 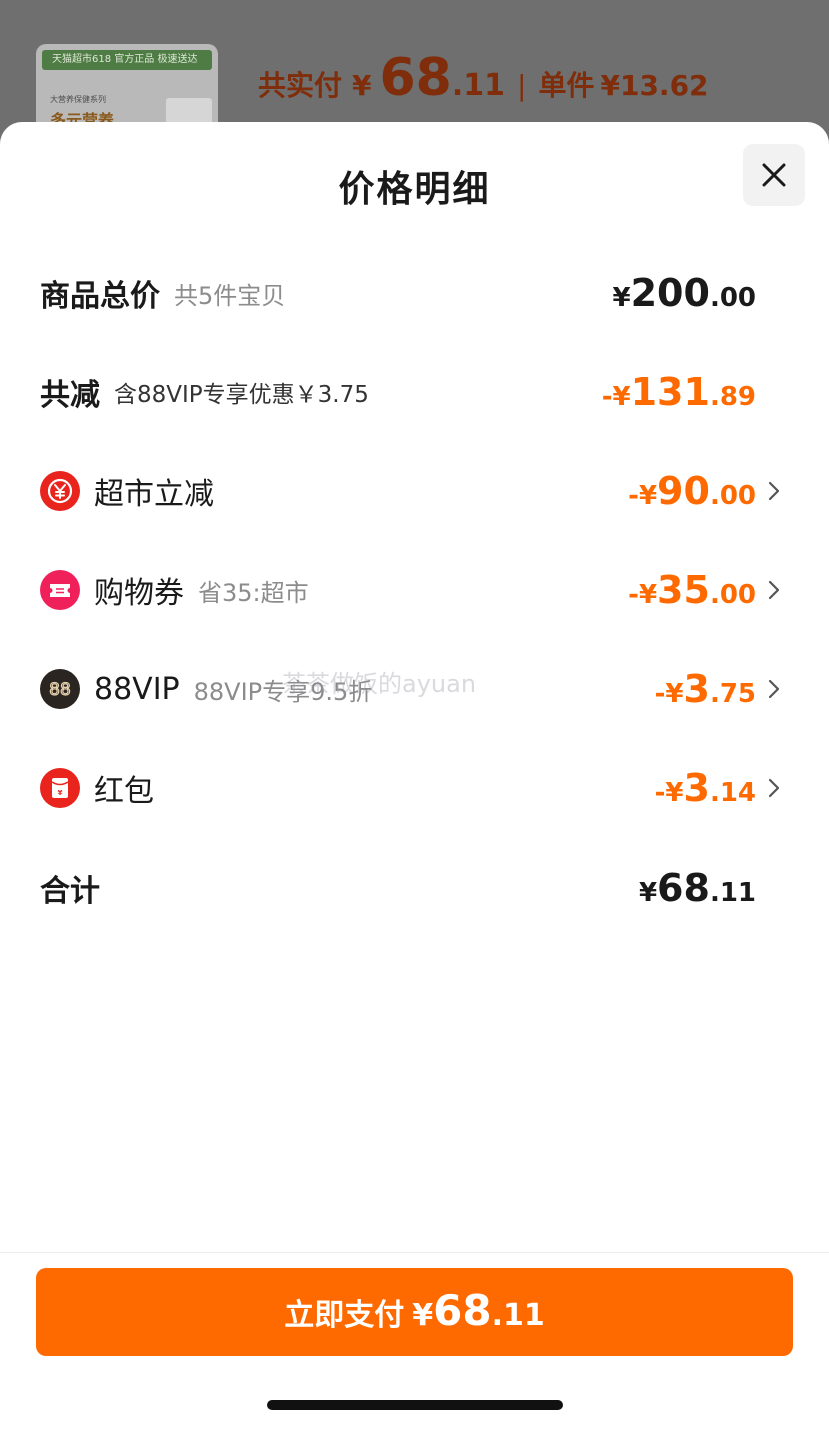 I want to click on amount-decimal: .14, so click(x=732, y=793).